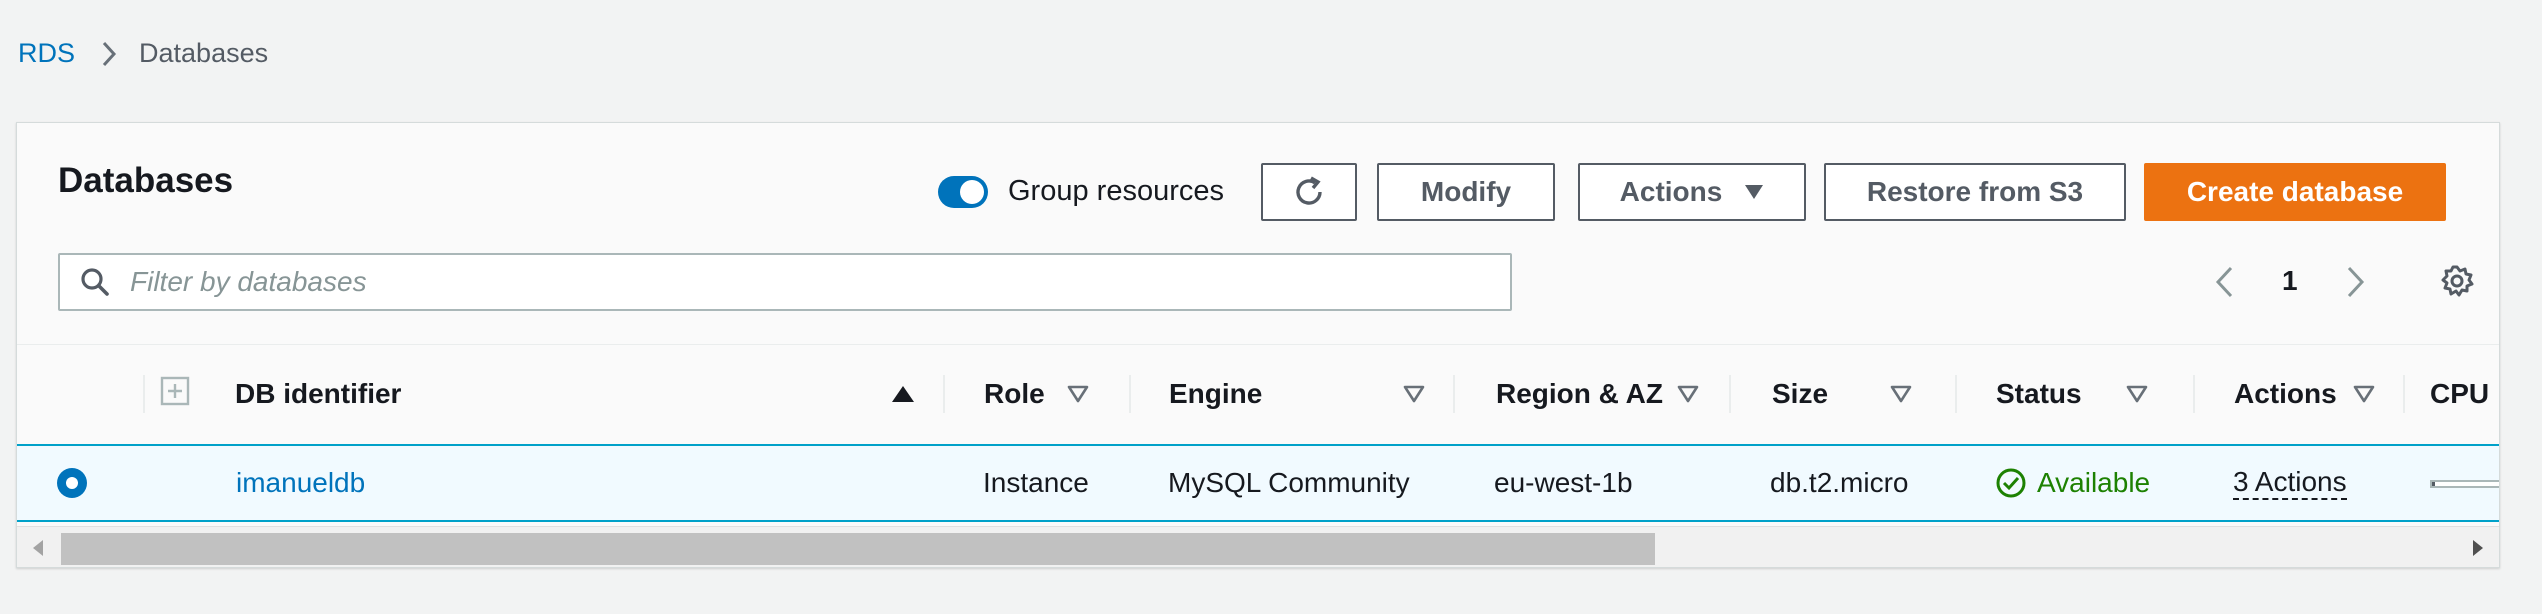 The image size is (2542, 614). I want to click on column-header-db-identifier: DB identifier, so click(575, 394).